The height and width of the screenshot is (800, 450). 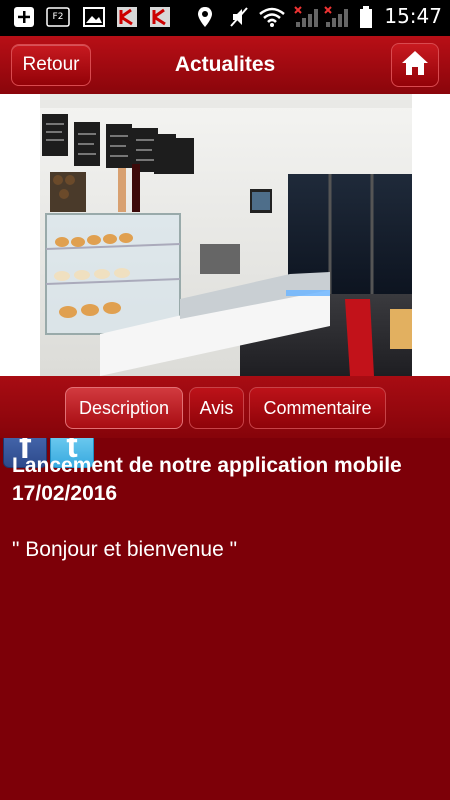 I want to click on tab-avis: Avis, so click(x=216, y=408).